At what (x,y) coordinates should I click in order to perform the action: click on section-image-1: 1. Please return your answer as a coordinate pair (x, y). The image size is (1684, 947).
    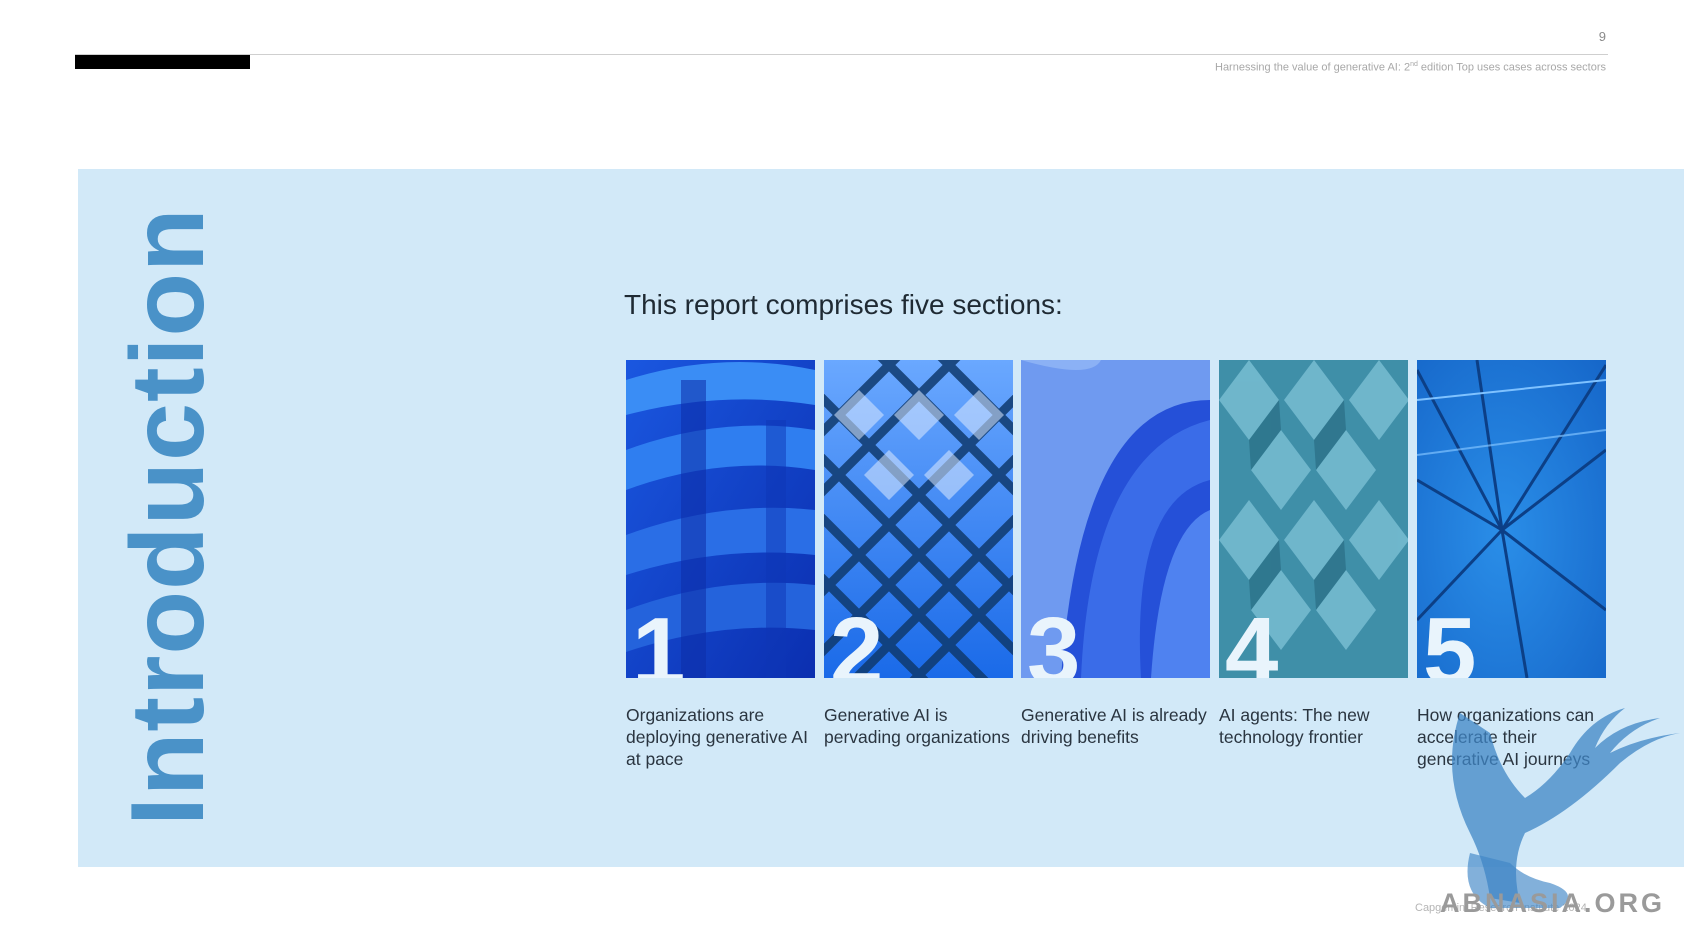
    Looking at the image, I should click on (720, 519).